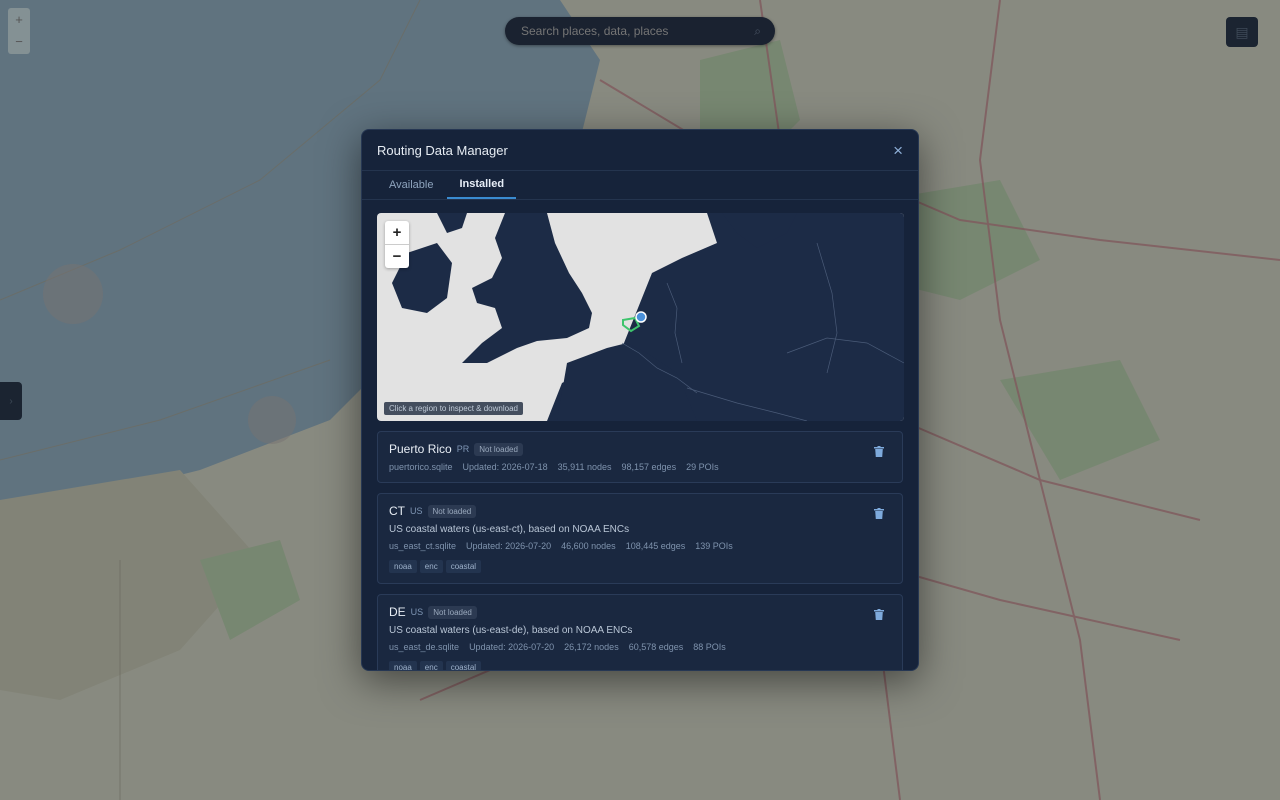 The width and height of the screenshot is (1280, 800). What do you see at coordinates (640, 185) in the screenshot?
I see `tab-bar: Available Installed` at bounding box center [640, 185].